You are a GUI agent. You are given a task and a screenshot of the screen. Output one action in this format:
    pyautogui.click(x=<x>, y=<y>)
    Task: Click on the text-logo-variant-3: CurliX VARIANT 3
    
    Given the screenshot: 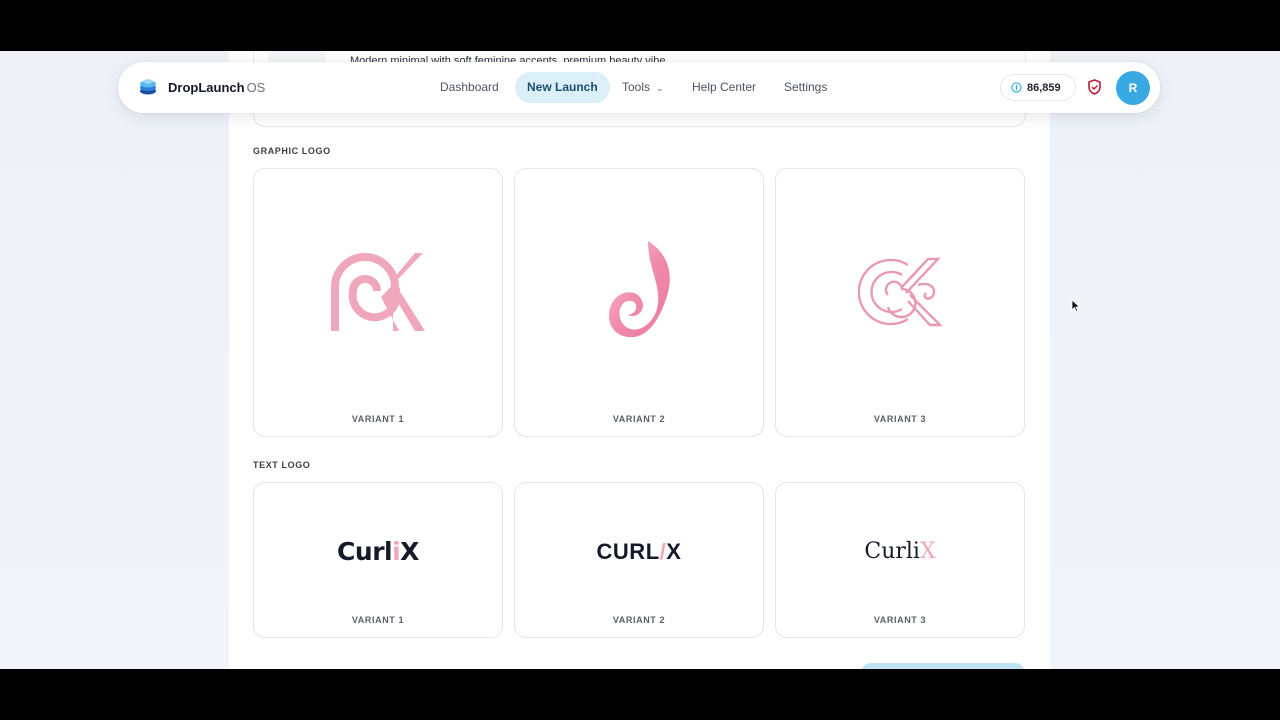 What is the action you would take?
    pyautogui.click(x=900, y=560)
    